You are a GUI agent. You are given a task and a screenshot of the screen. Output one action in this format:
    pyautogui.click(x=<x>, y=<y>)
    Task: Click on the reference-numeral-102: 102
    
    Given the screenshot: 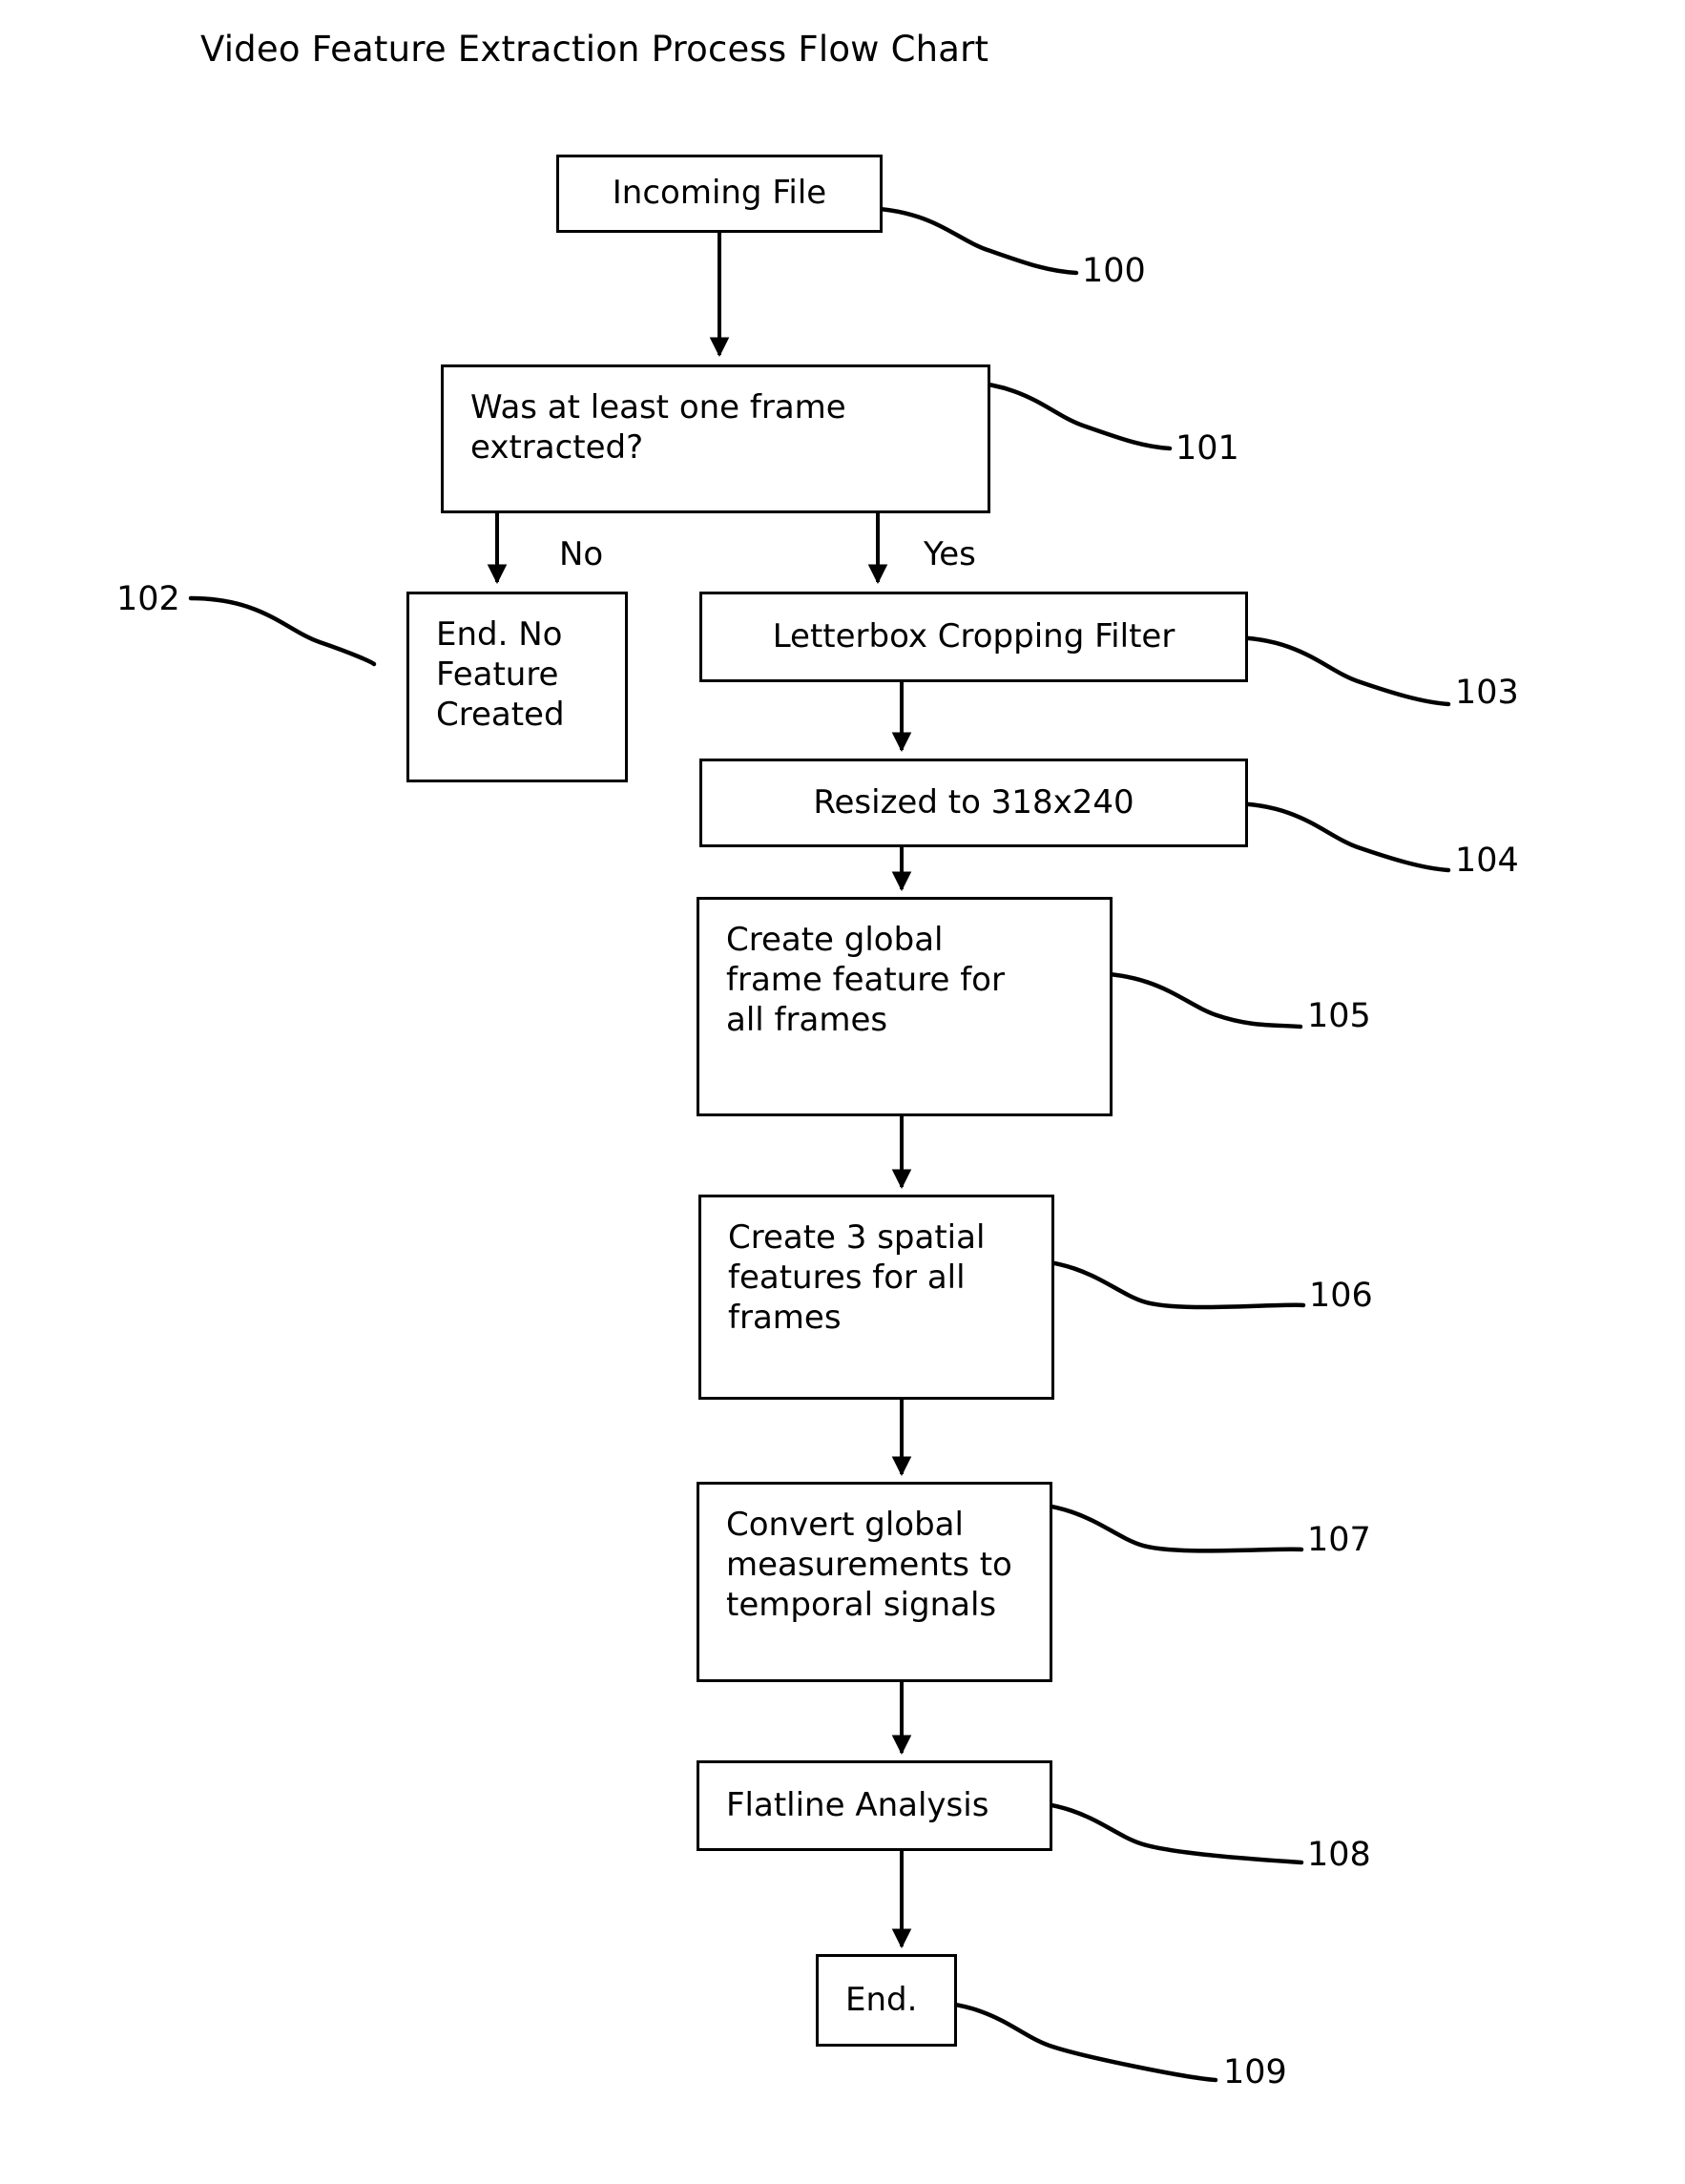 What is the action you would take?
    pyautogui.click(x=148, y=599)
    